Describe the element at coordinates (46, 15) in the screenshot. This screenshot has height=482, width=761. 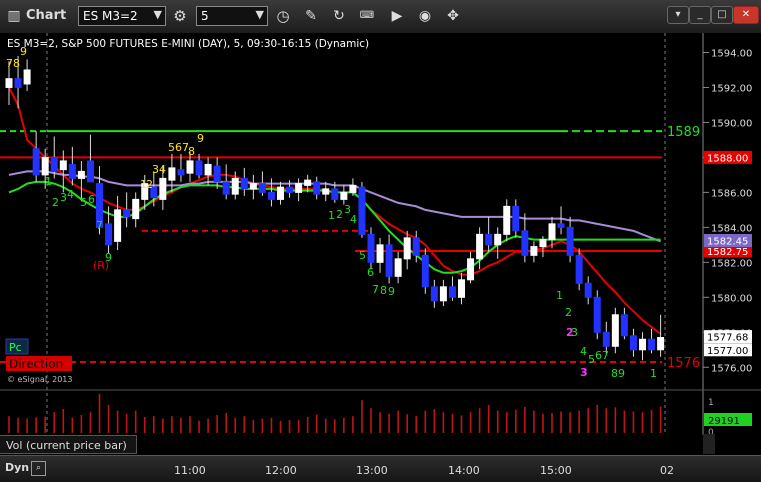
I see `app-title: Chart` at that location.